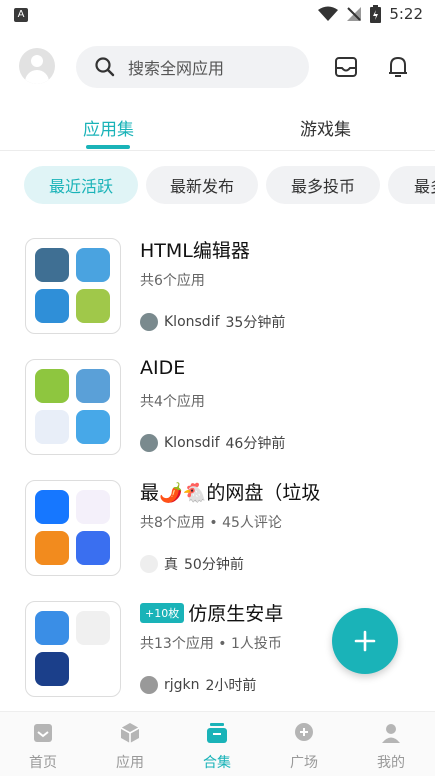 The image size is (435, 776). Describe the element at coordinates (163, 368) in the screenshot. I see `collection-title: AIDE` at that location.